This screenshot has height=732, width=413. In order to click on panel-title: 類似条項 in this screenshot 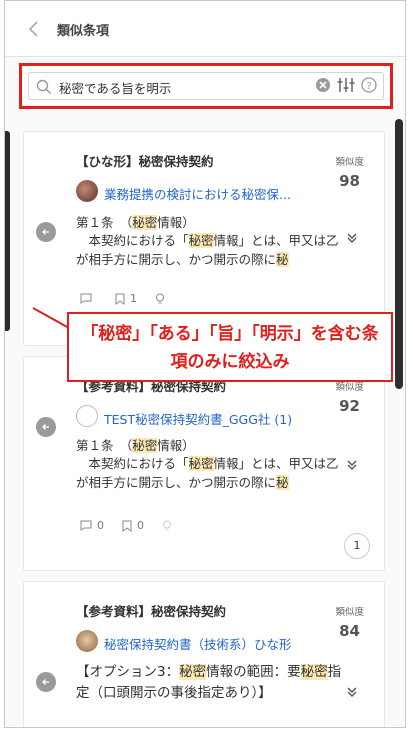, I will do `click(83, 31)`.